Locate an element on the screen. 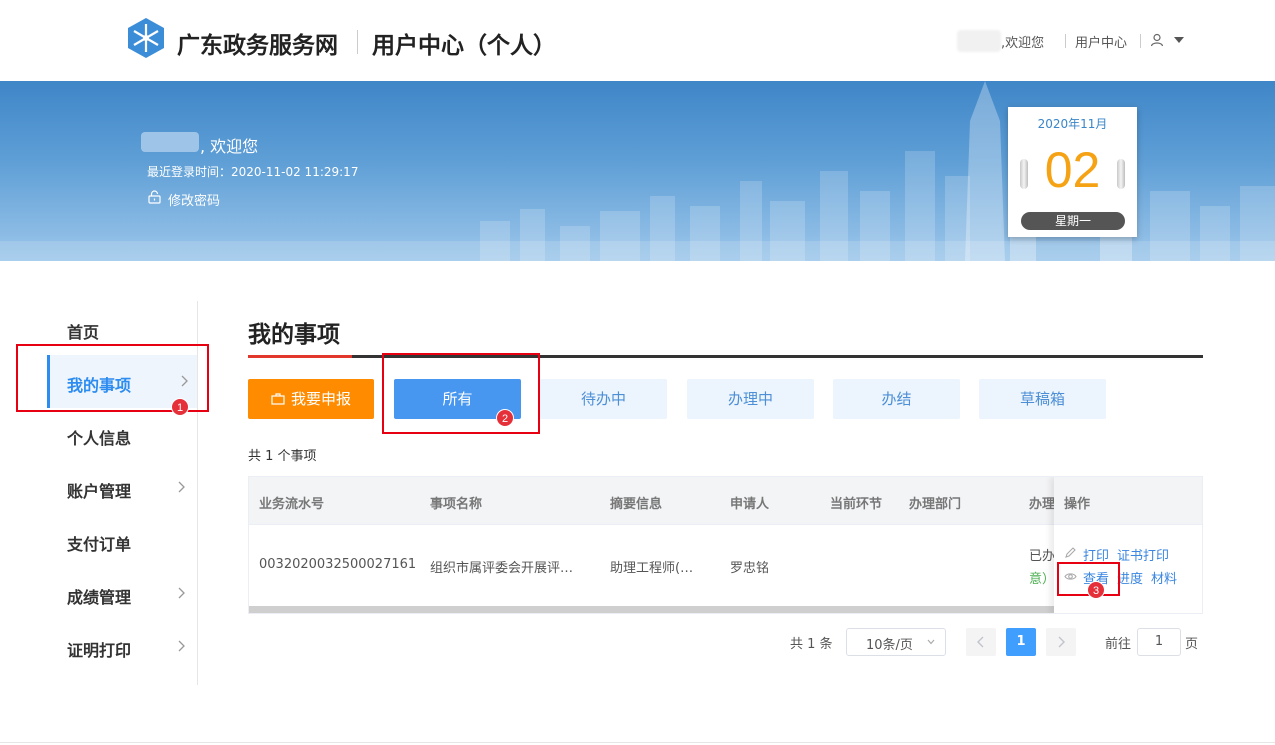 Image resolution: width=1275 pixels, height=745 pixels. top-header: 广东政务服务网 用户中心（个人） ,欢迎您 用户中心 is located at coordinates (637, 40).